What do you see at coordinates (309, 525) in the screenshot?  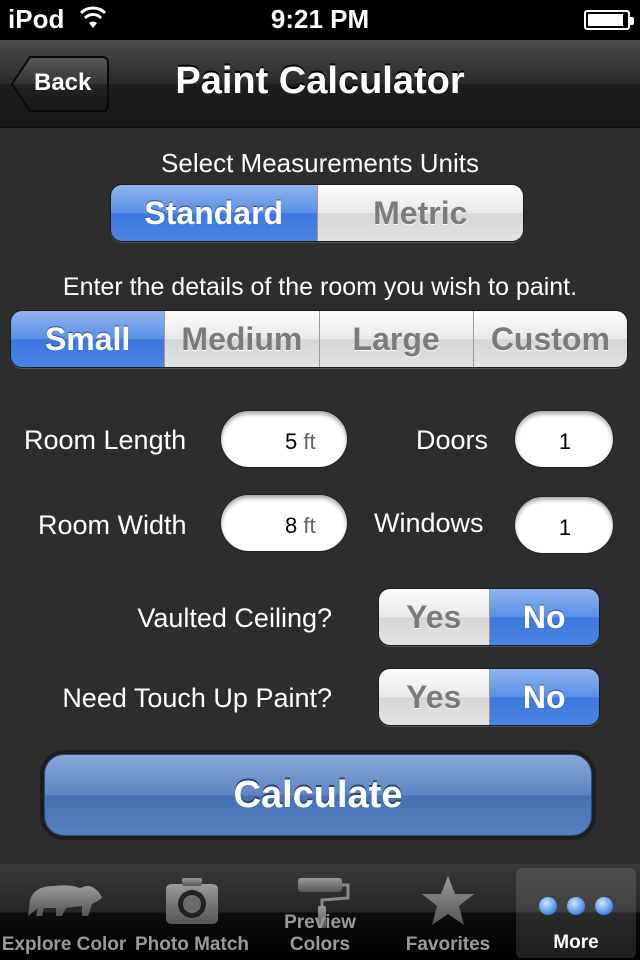 I see `room-width-unit: ft` at bounding box center [309, 525].